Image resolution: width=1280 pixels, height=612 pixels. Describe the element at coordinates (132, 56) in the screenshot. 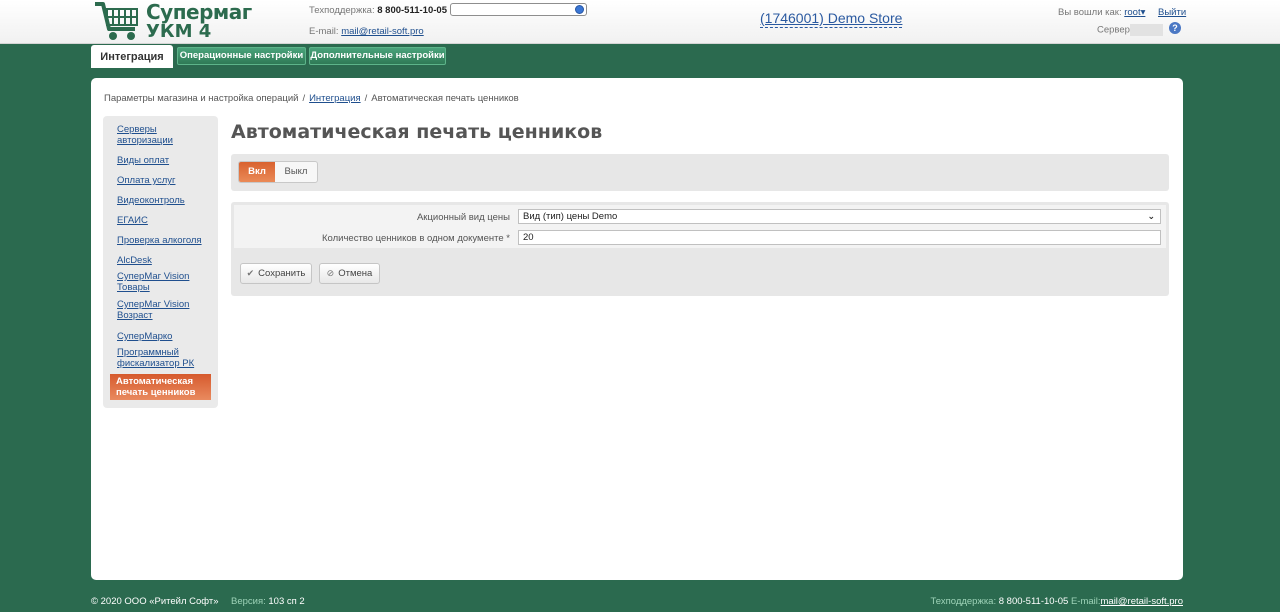

I see `tab-integration: Интеграция` at that location.